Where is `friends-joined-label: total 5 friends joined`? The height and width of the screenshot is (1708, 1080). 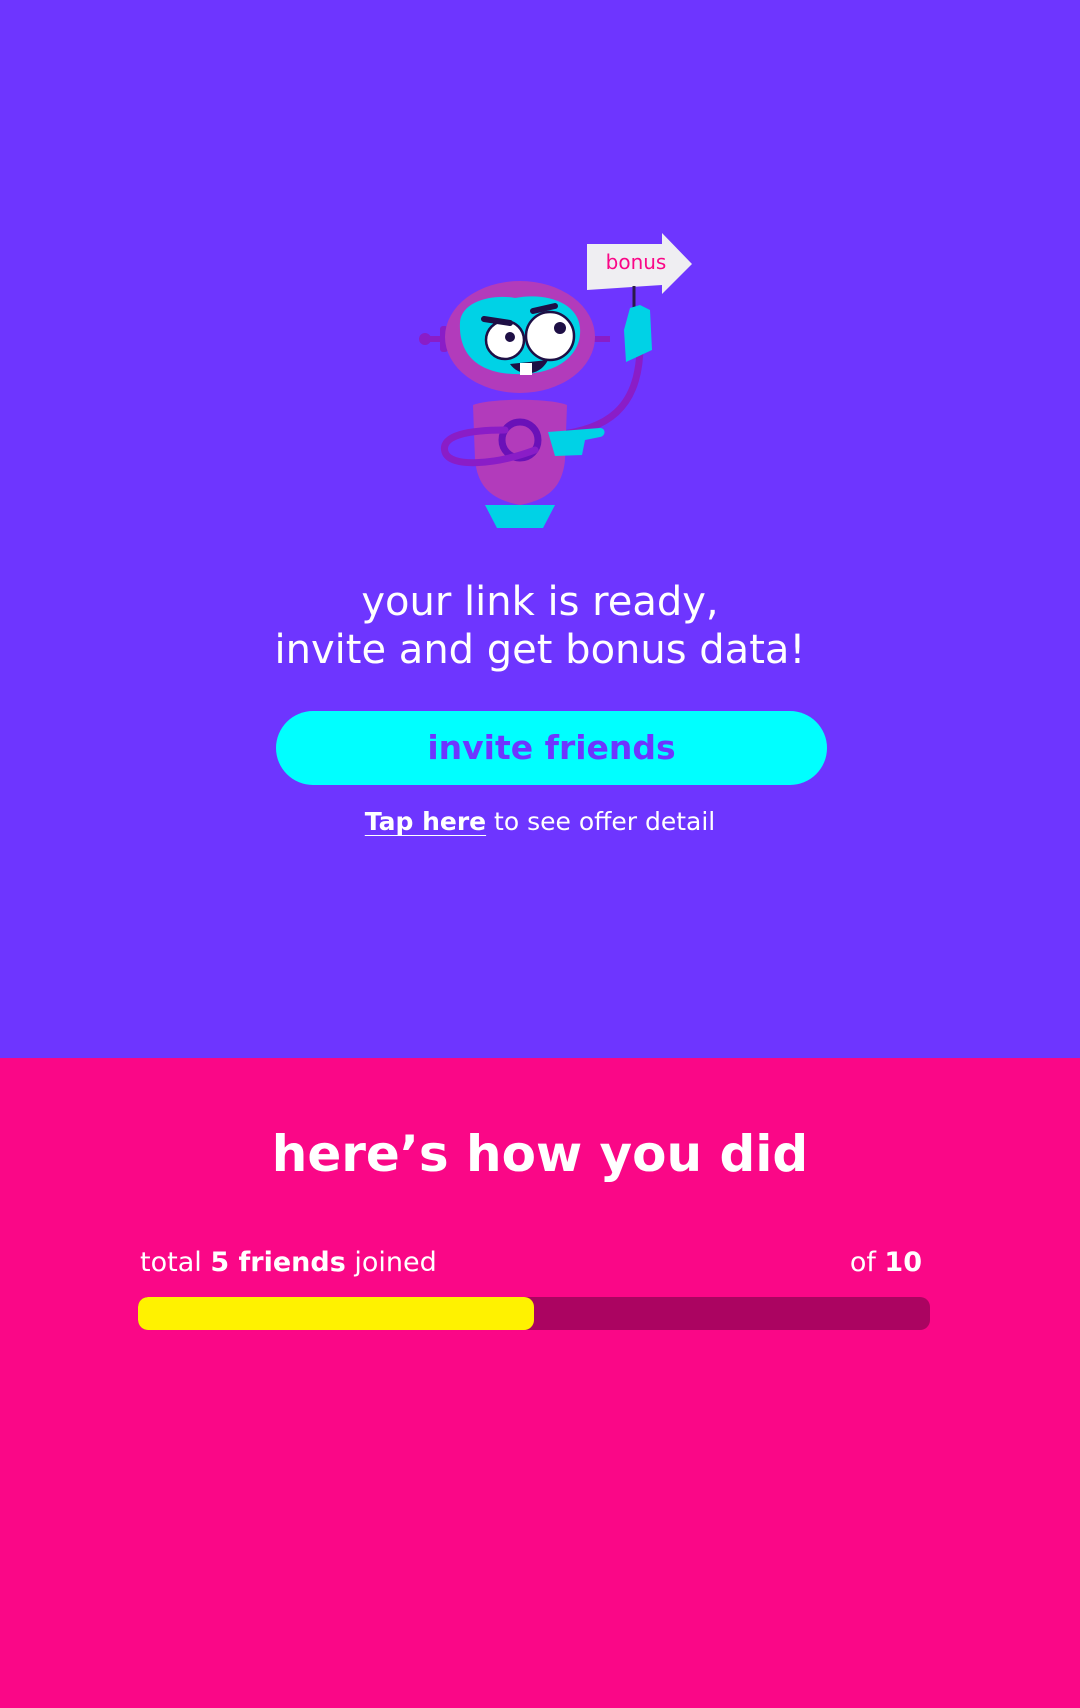 friends-joined-label: total 5 friends joined is located at coordinates (288, 1263).